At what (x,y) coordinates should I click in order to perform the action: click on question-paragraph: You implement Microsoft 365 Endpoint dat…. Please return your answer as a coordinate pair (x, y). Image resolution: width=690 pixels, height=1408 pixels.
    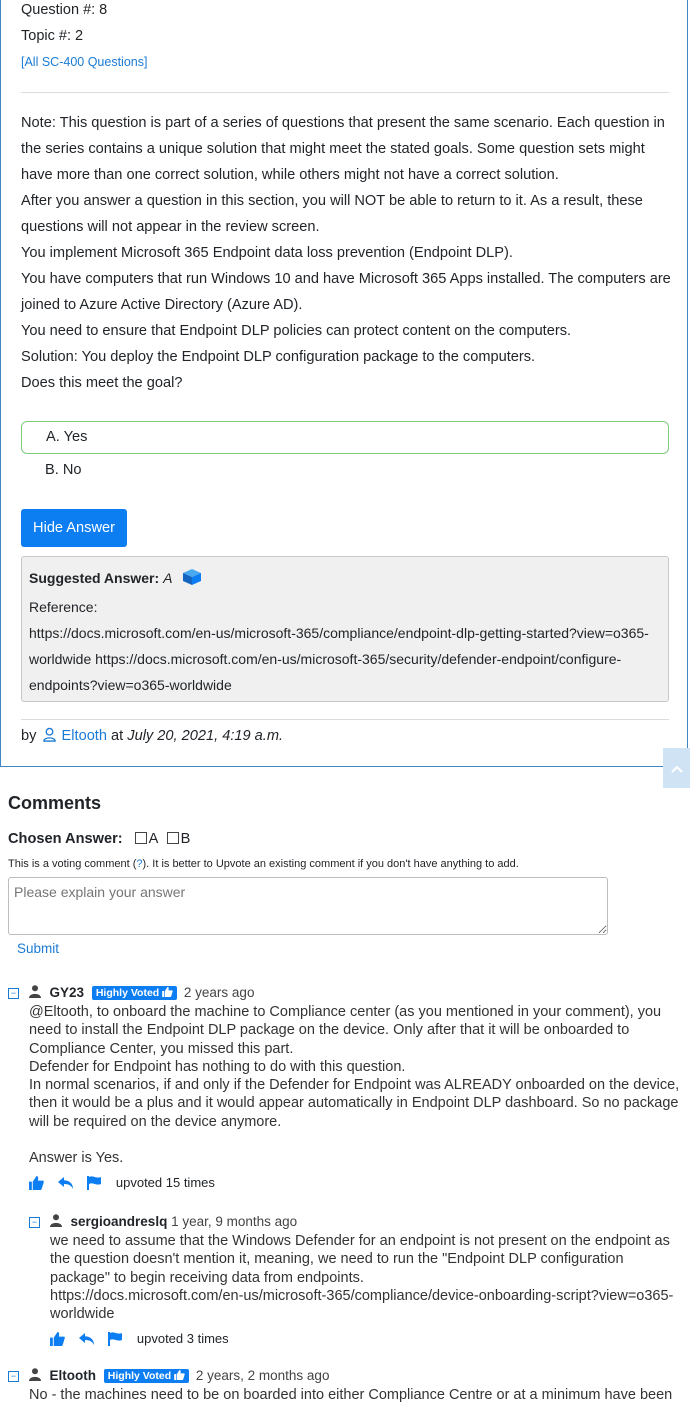
    Looking at the image, I should click on (267, 253).